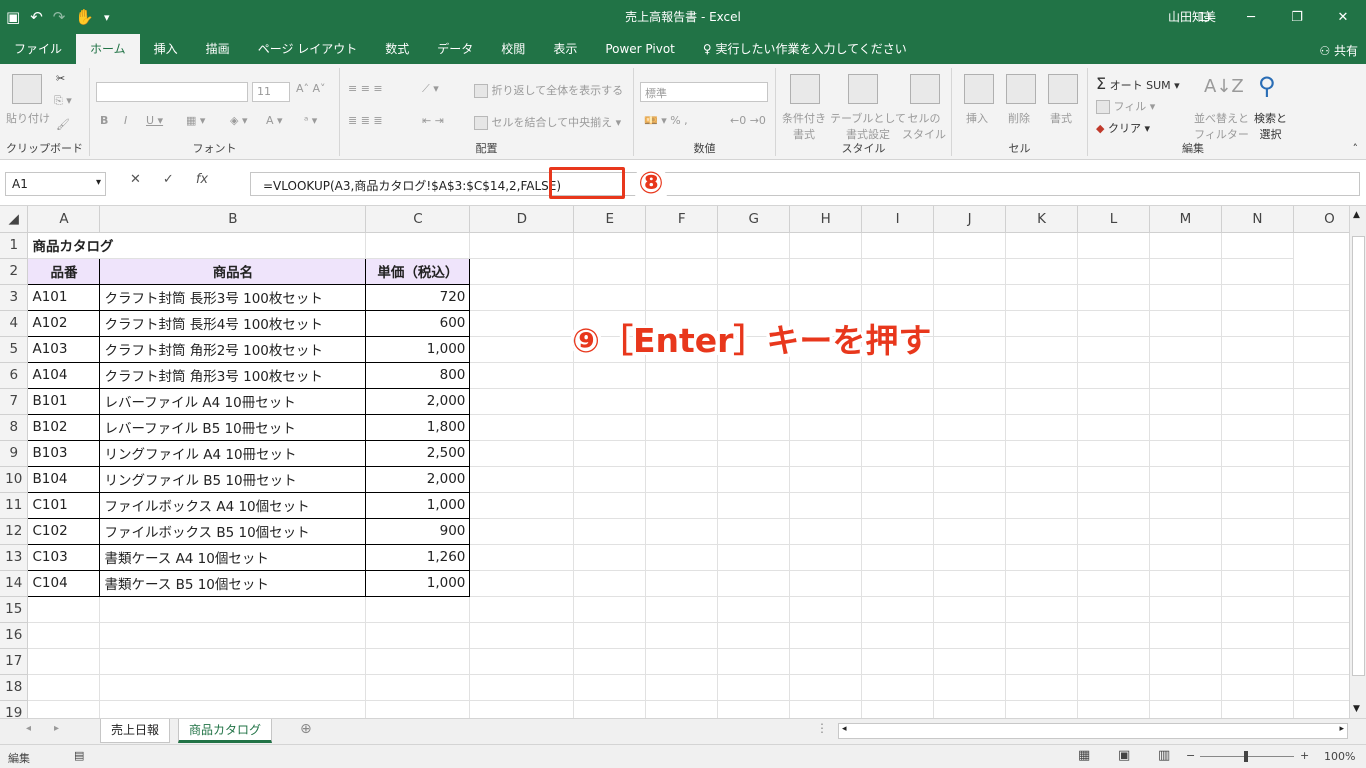  I want to click on row-header: 2, so click(14, 271).